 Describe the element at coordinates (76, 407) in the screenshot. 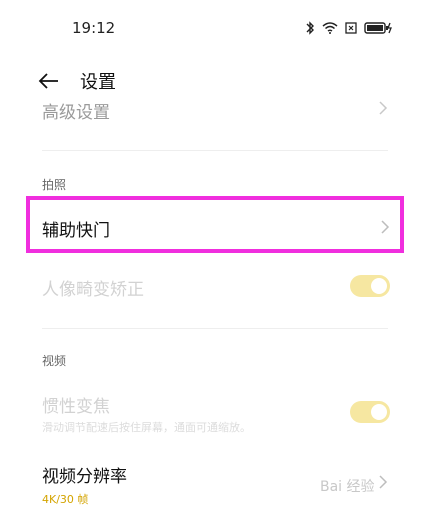

I see `inertial-zoom-label: 惯性变焦` at that location.